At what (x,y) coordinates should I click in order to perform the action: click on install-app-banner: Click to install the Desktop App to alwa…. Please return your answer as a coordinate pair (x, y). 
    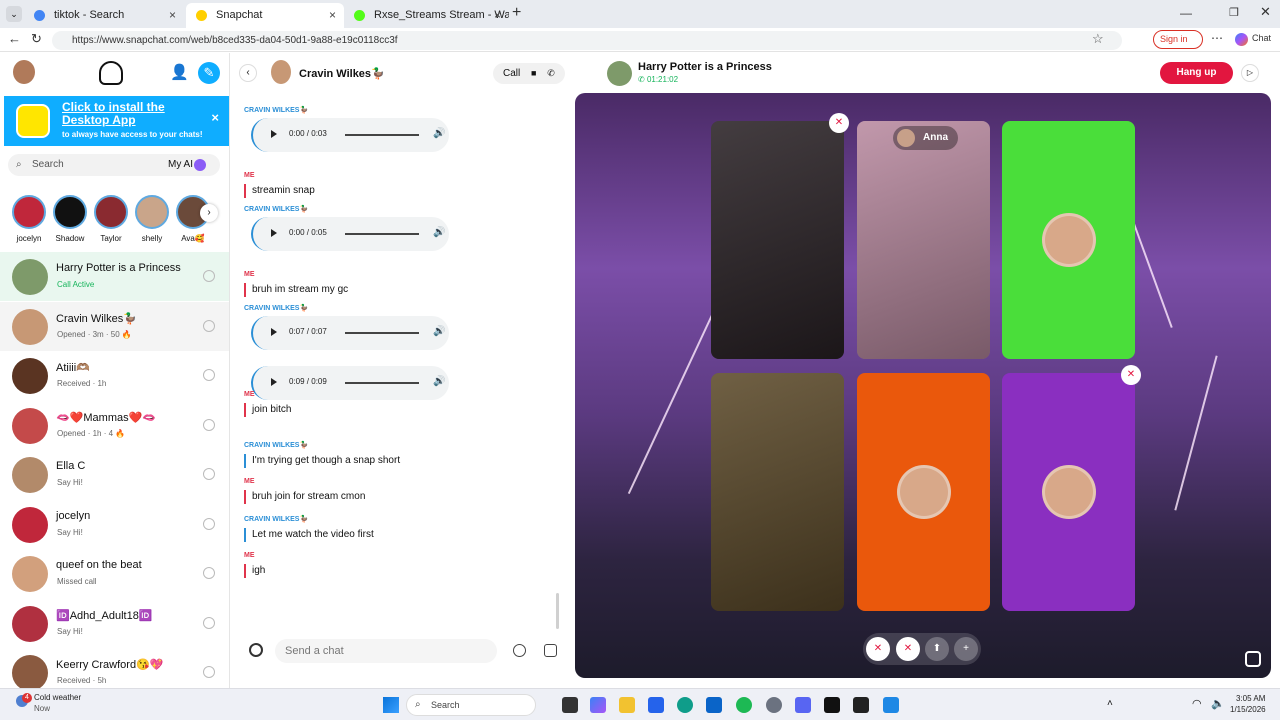
    Looking at the image, I should click on (116, 121).